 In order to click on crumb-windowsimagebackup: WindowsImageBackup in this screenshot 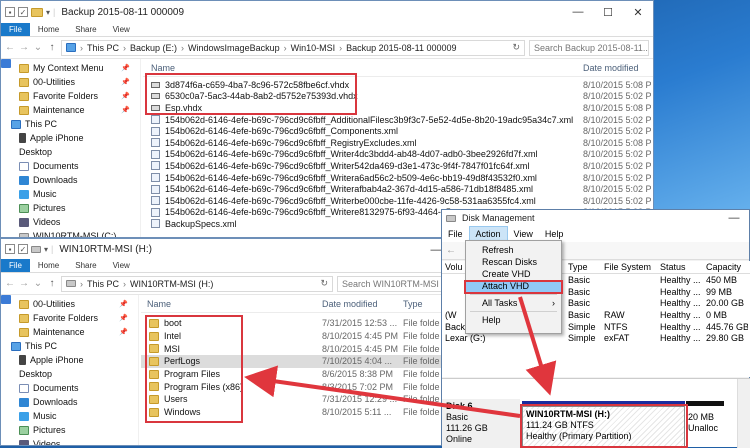, I will do `click(234, 48)`.